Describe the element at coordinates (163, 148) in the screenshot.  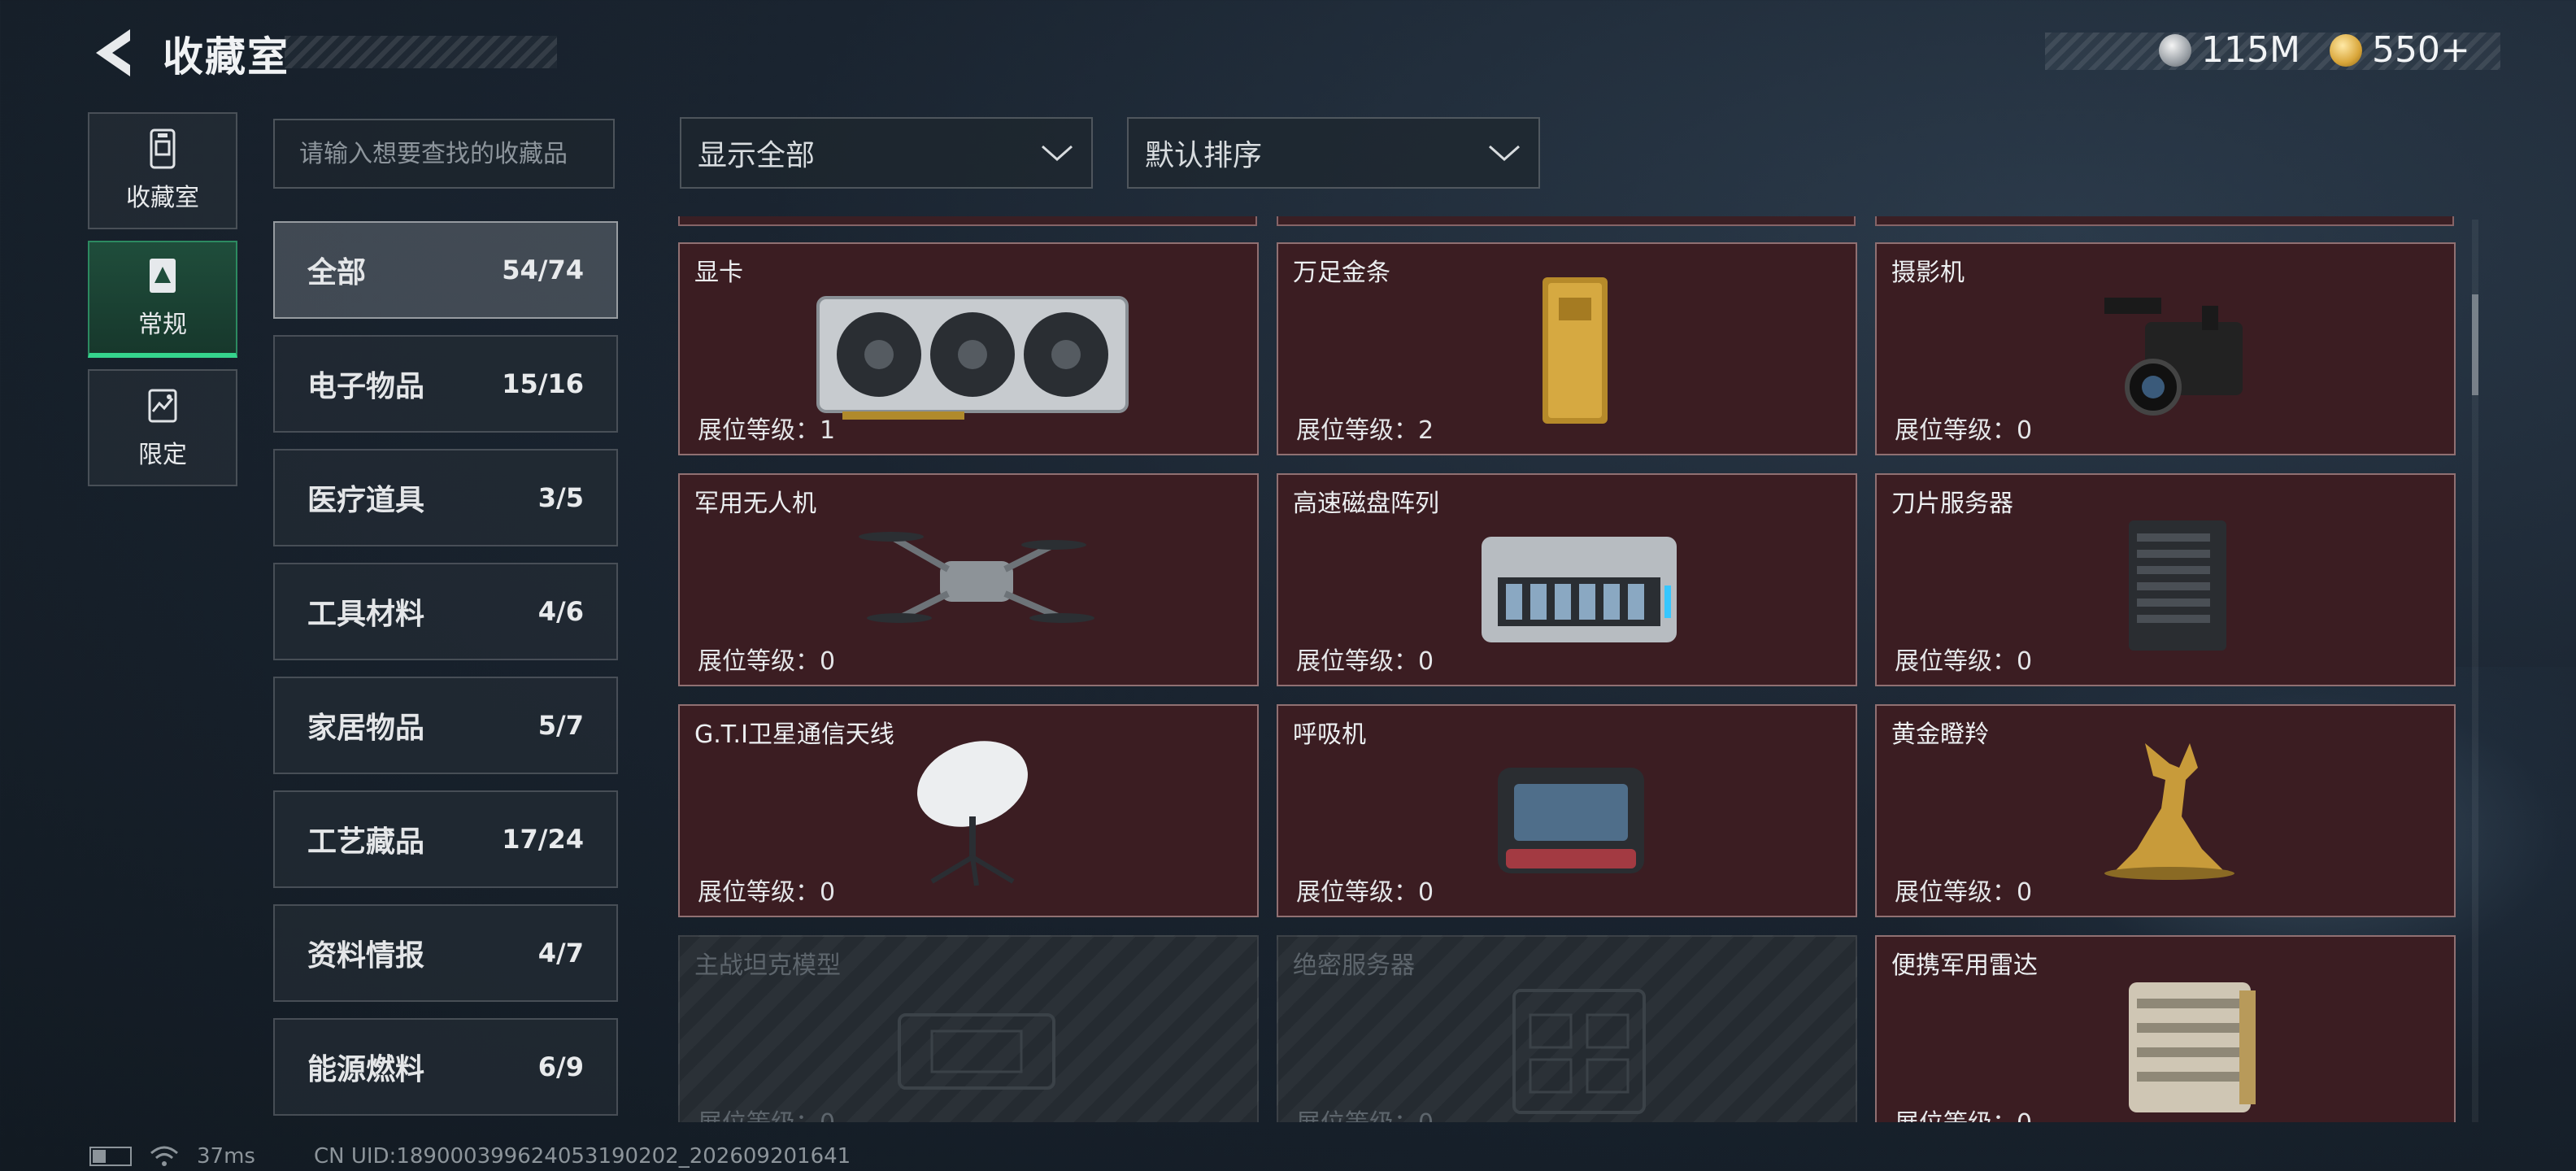
I see `collection-room-icon` at that location.